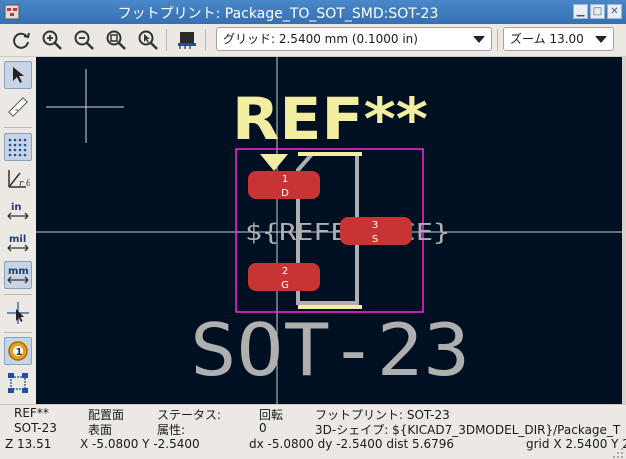 This screenshot has height=459, width=626. I want to click on close-button: ✕, so click(614, 11).